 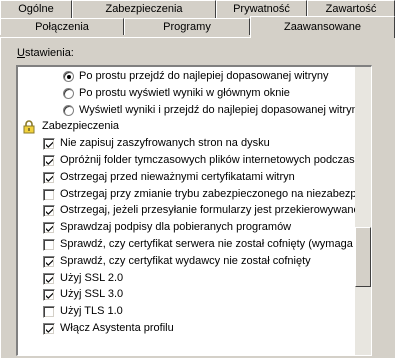 I want to click on group-header: Zabezpieczenia, so click(x=194, y=126).